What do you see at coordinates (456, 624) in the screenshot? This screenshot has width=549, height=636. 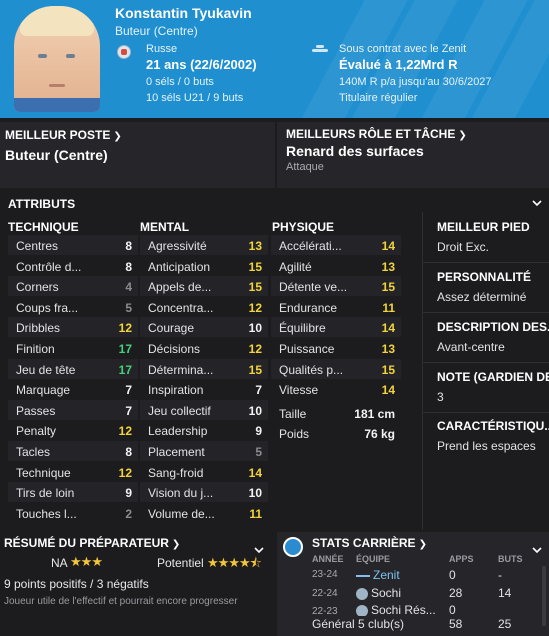 I see `career-total-apps: 58` at bounding box center [456, 624].